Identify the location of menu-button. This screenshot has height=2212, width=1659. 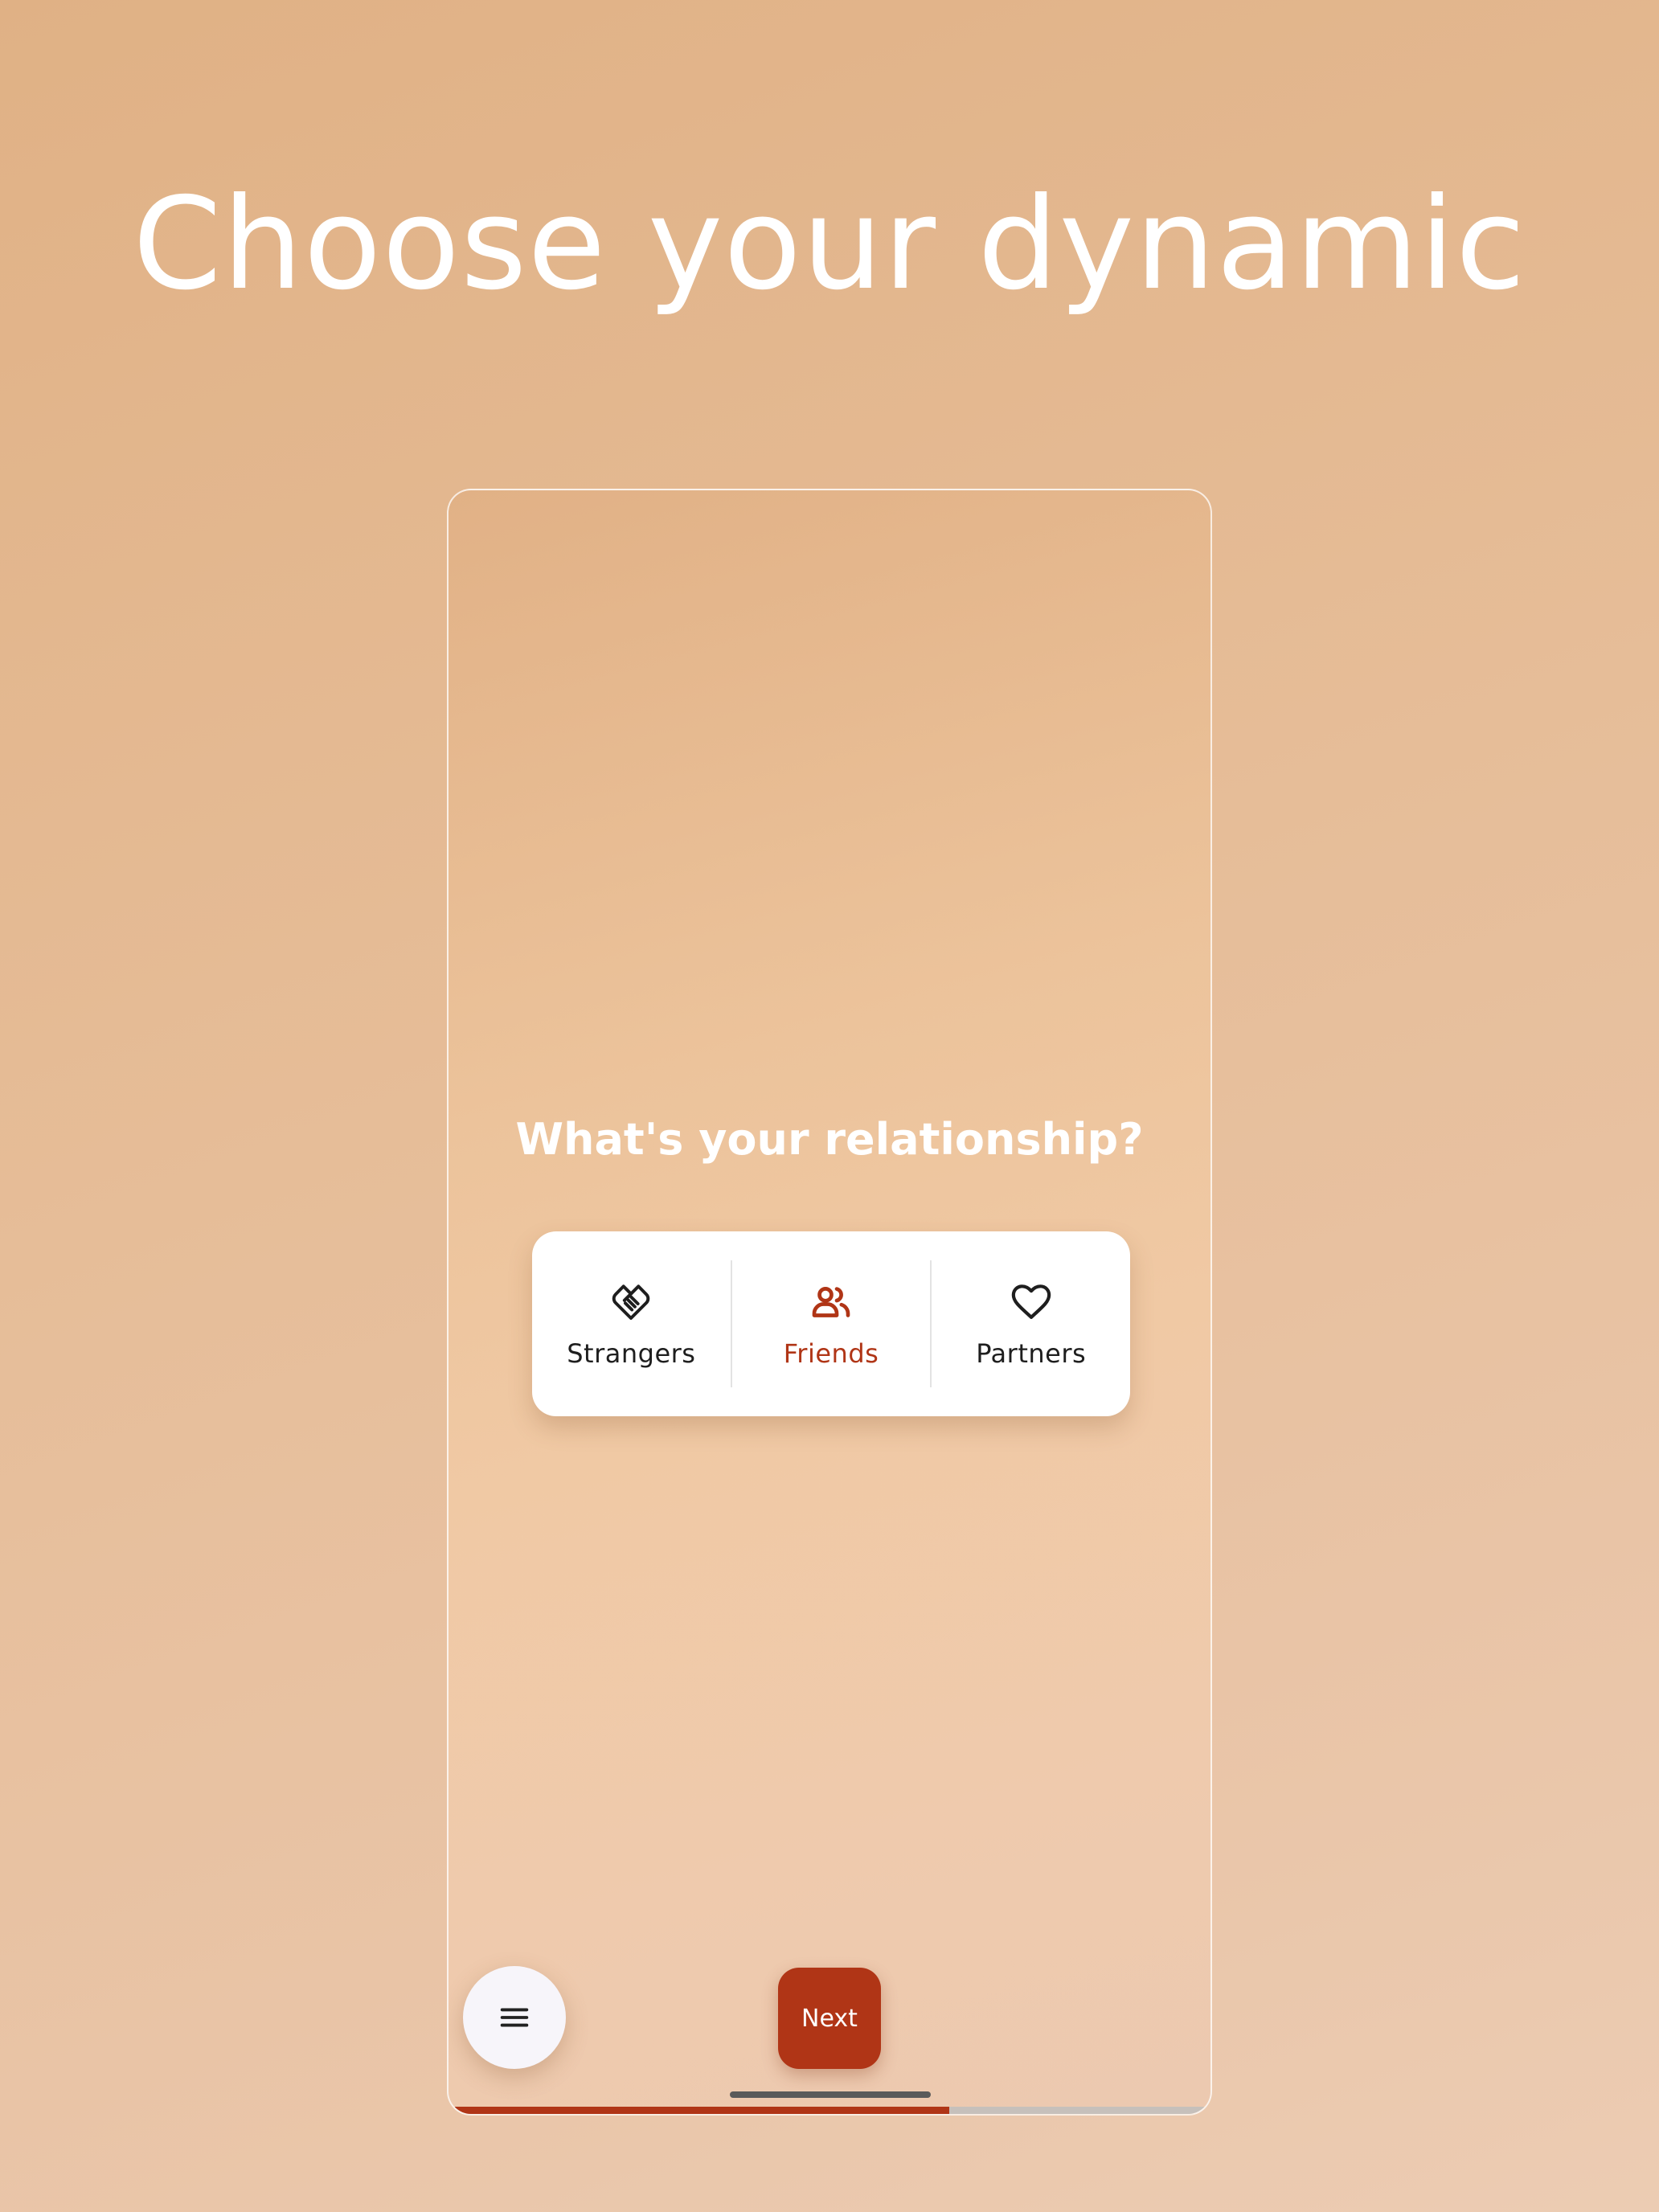
(514, 2017).